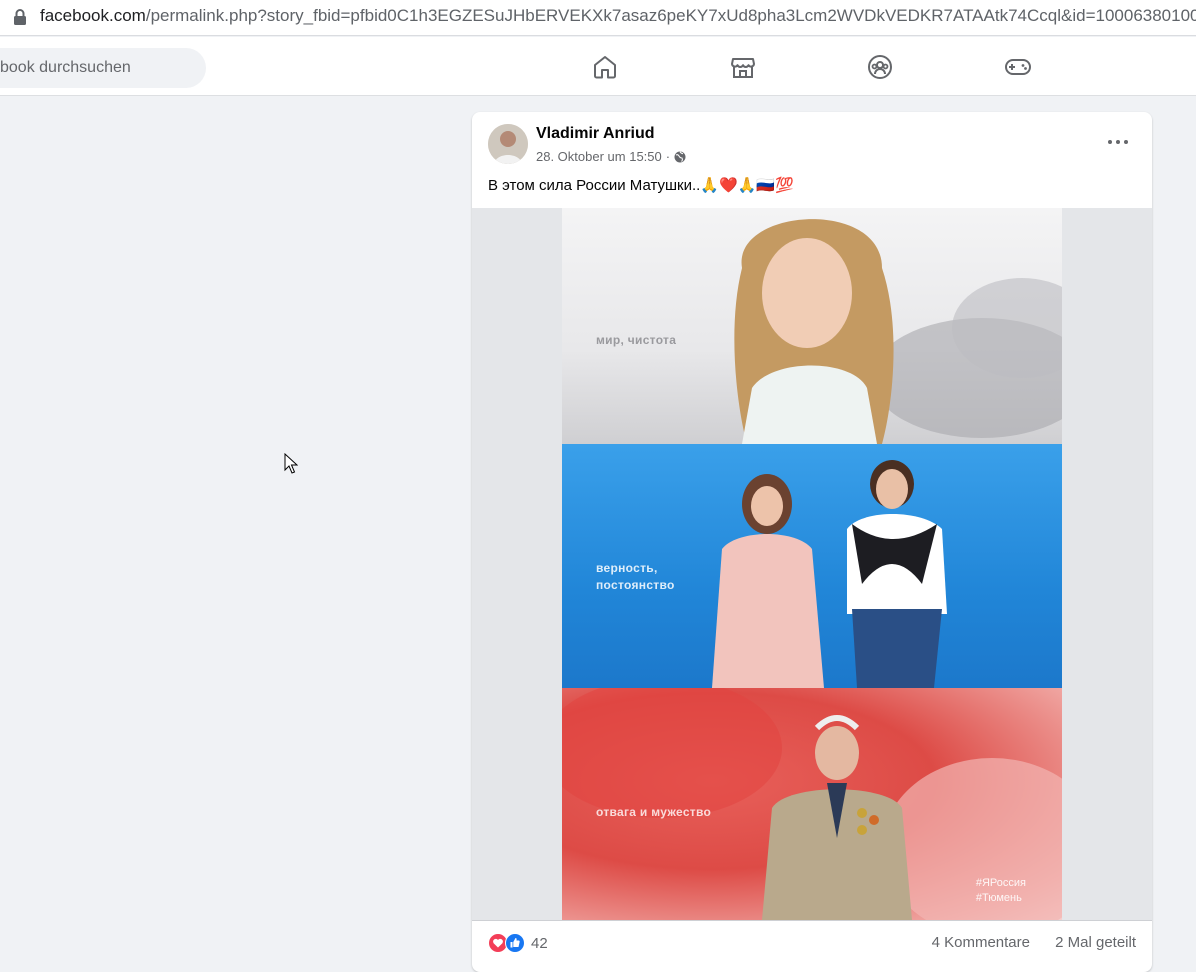 This screenshot has height=972, width=1196. Describe the element at coordinates (1118, 142) in the screenshot. I see `more-options-icon` at that location.